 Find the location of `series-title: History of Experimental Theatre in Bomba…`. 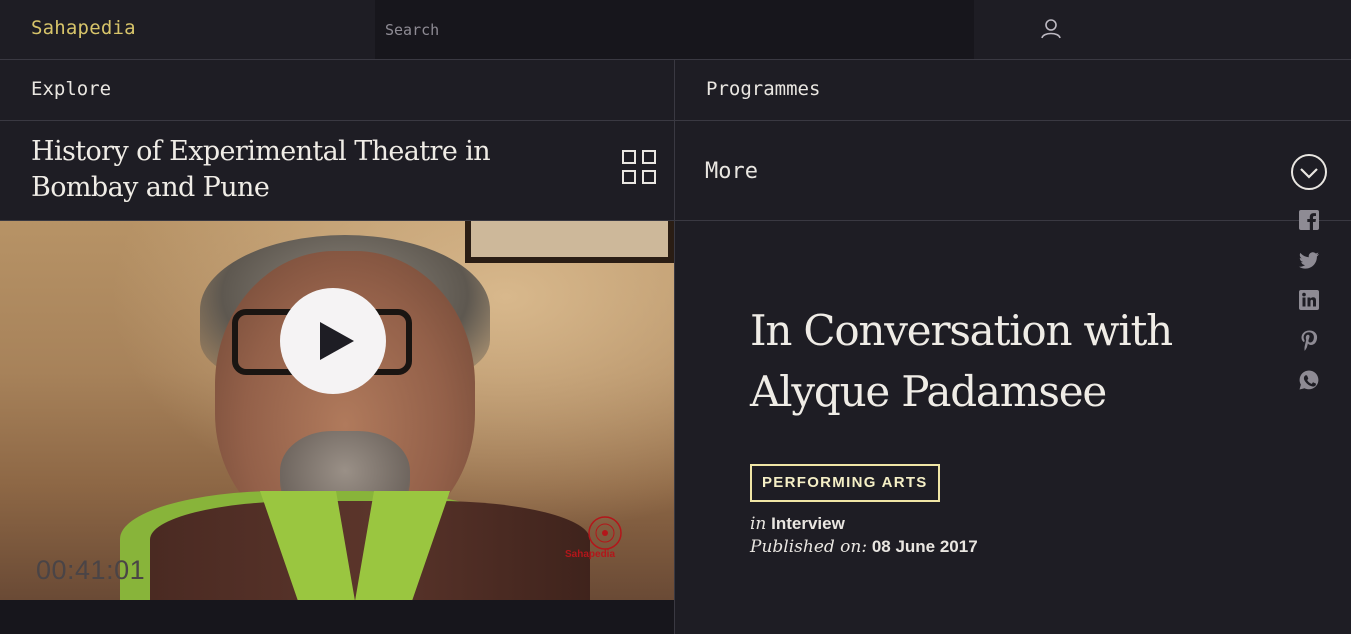

series-title: History of Experimental Theatre in Bomba… is located at coordinates (311, 170).